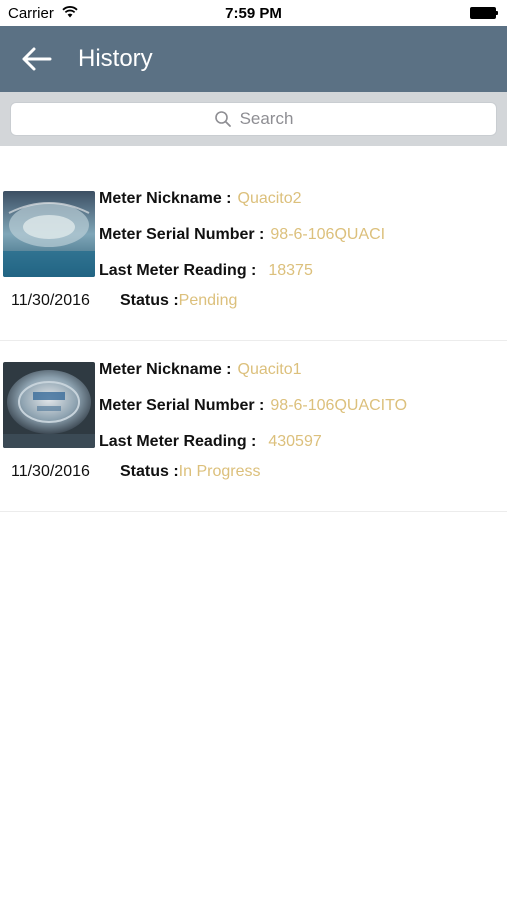  What do you see at coordinates (290, 270) in the screenshot?
I see `reading-value: 18375` at bounding box center [290, 270].